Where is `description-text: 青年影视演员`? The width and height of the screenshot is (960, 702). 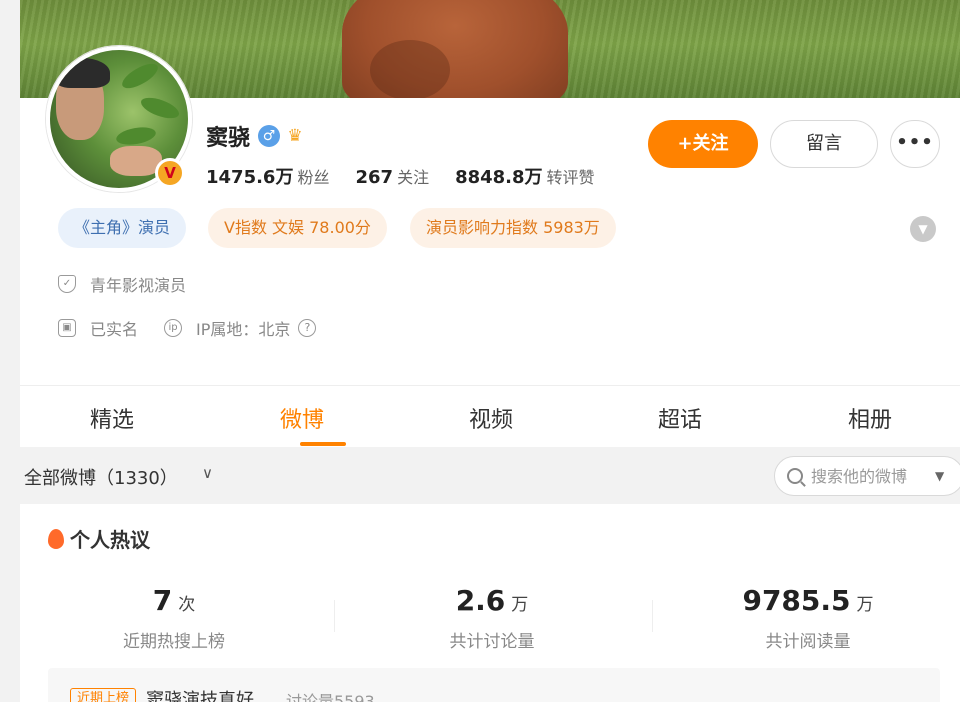 description-text: 青年影视演员 is located at coordinates (138, 285).